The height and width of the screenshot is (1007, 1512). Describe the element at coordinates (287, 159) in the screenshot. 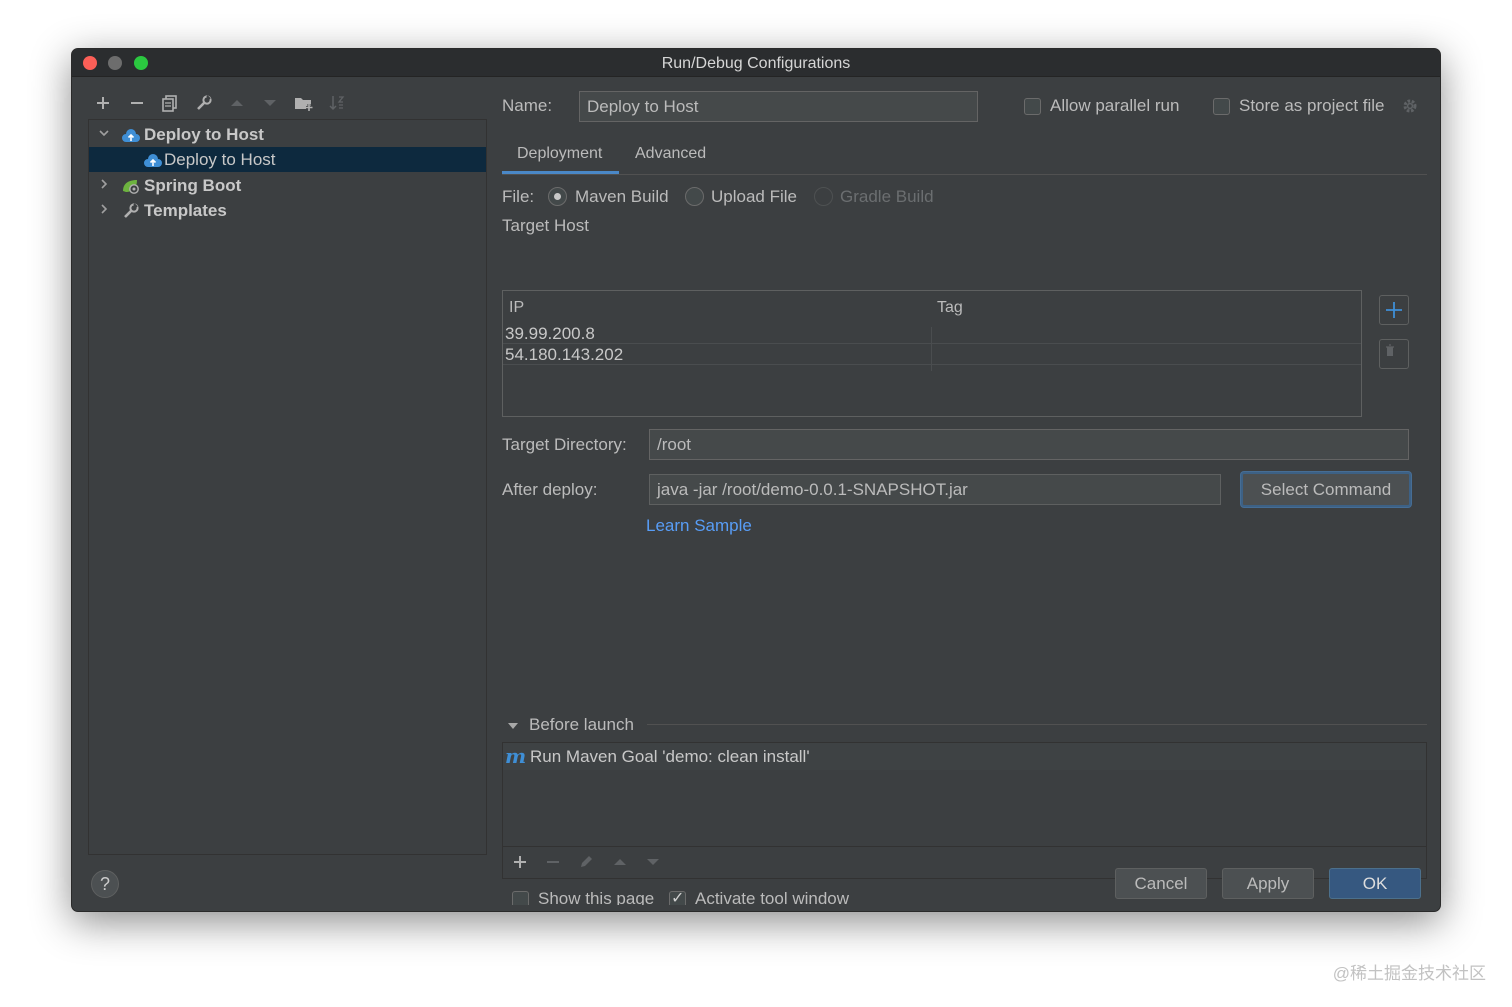

I see `tree-item-deploy-to-host: Deploy to Host` at that location.